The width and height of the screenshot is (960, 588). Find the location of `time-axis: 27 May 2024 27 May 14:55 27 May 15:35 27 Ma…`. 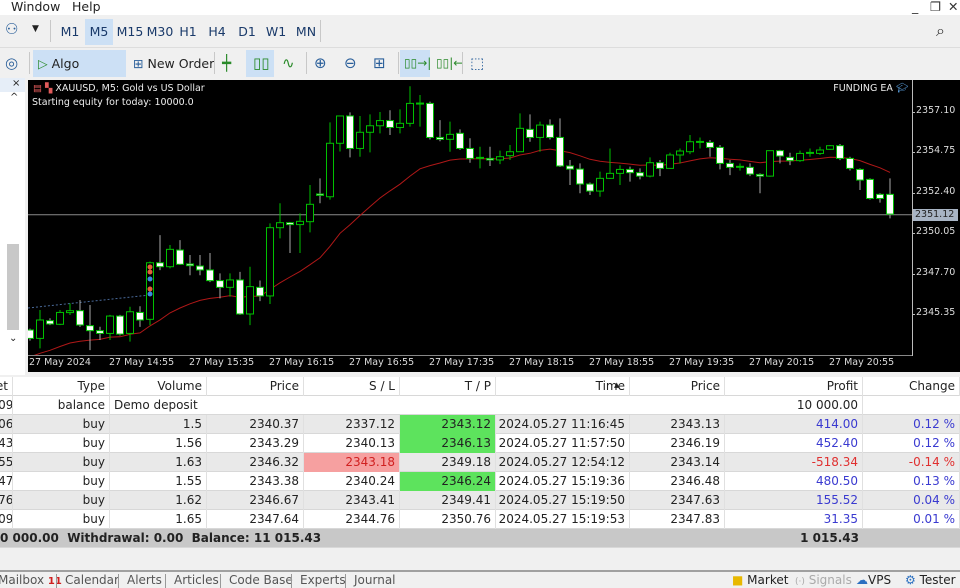

time-axis: 27 May 2024 27 May 14:55 27 May 15:35 27 Ma… is located at coordinates (470, 363).